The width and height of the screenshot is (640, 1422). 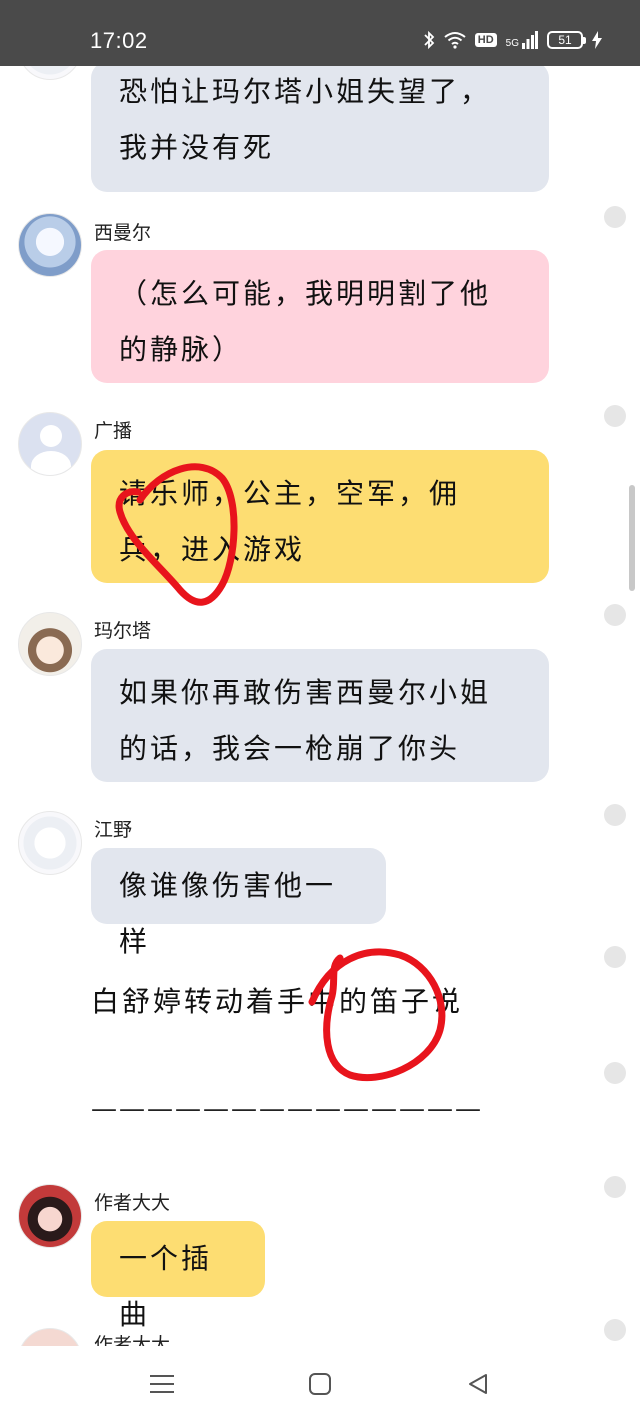 What do you see at coordinates (123, 631) in the screenshot?
I see `sender-name: 玛尔塔` at bounding box center [123, 631].